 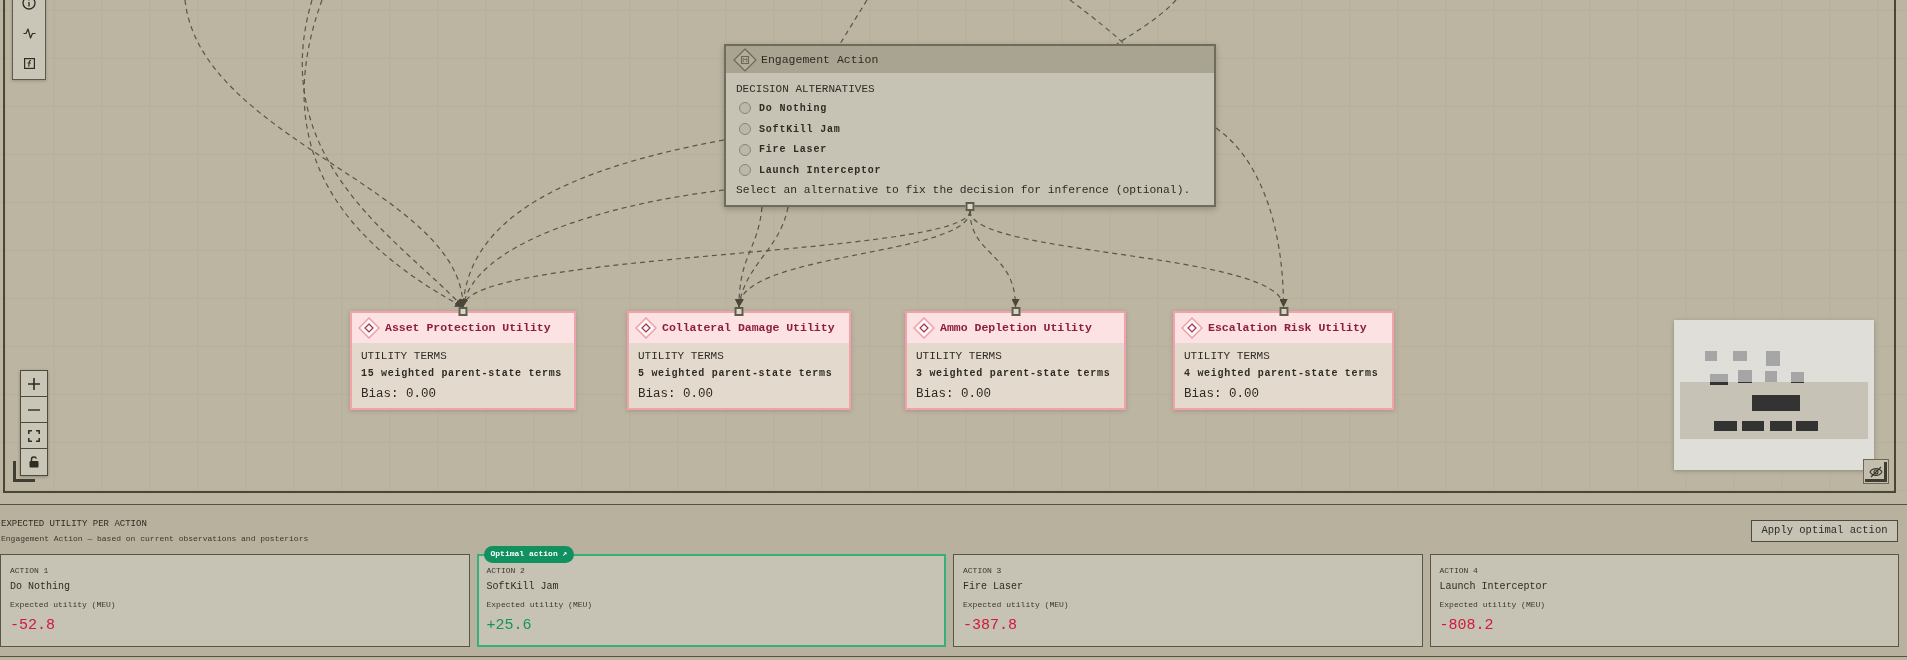 What do you see at coordinates (40, 586) in the screenshot?
I see `action-name: Do Nothing` at bounding box center [40, 586].